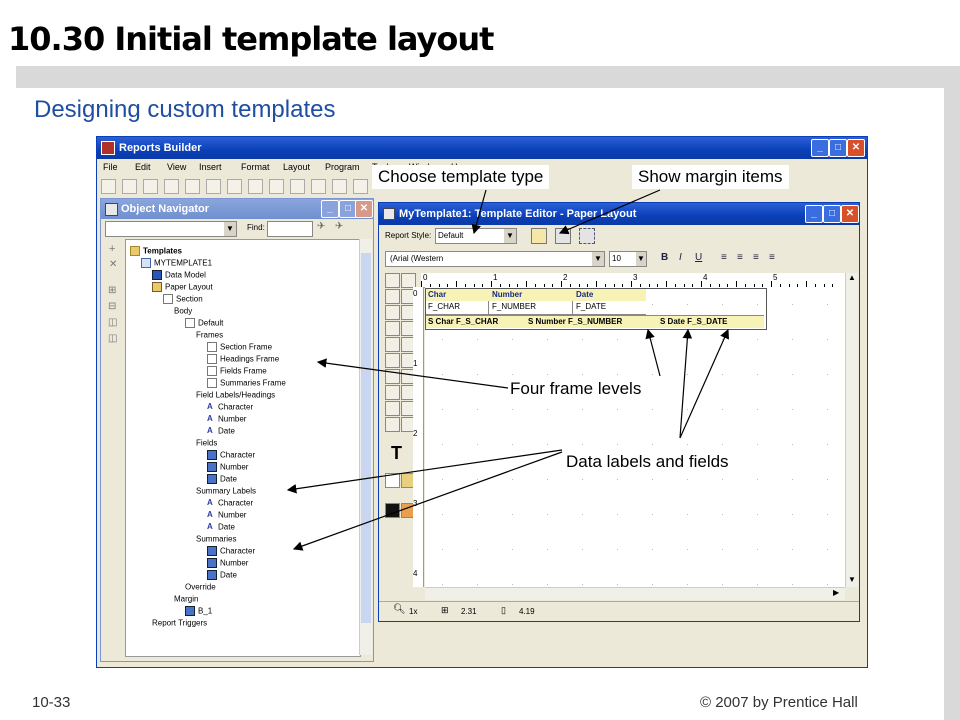 The width and height of the screenshot is (960, 720). Describe the element at coordinates (412, 373) in the screenshot. I see `arrow-frame-levels-nav` at that location.